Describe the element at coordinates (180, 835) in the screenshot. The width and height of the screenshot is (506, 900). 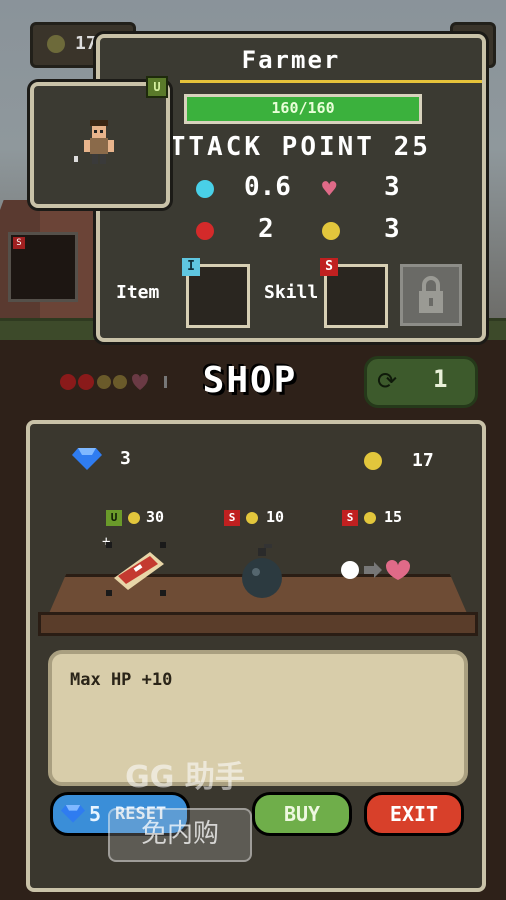
I see `watermark-badge: 免内购` at that location.